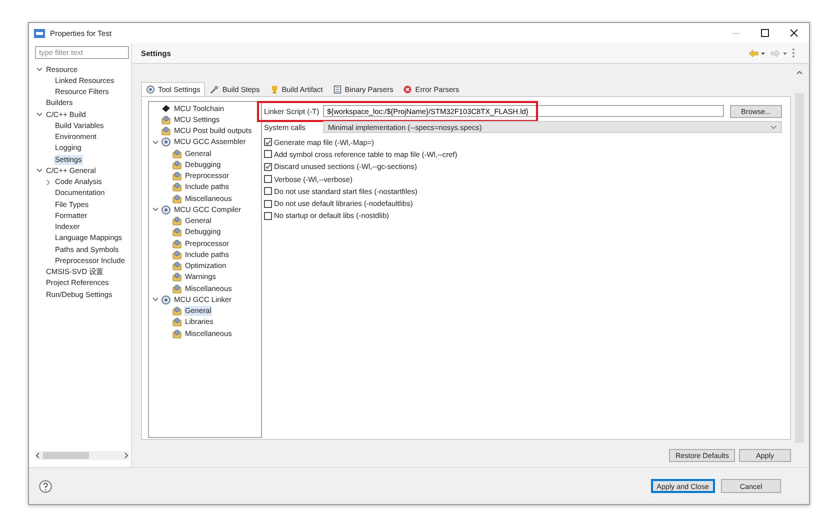 The height and width of the screenshot is (513, 820). Describe the element at coordinates (38, 455) in the screenshot. I see `scroll-left-icon` at that location.